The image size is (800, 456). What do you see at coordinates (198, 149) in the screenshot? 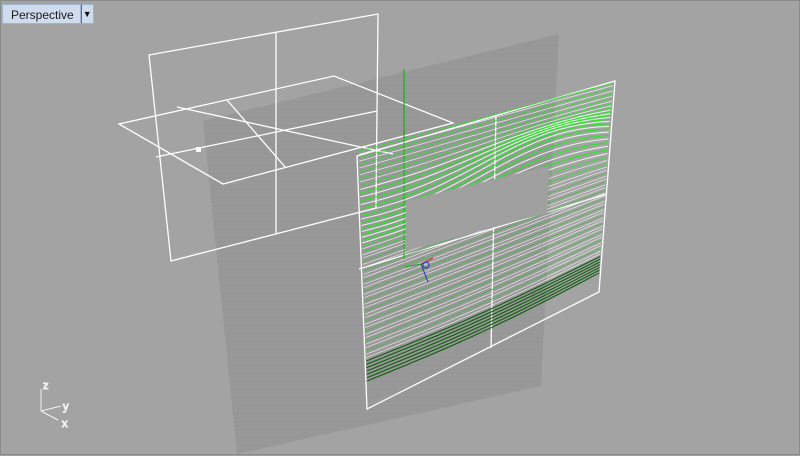
I see `selected-point` at bounding box center [198, 149].